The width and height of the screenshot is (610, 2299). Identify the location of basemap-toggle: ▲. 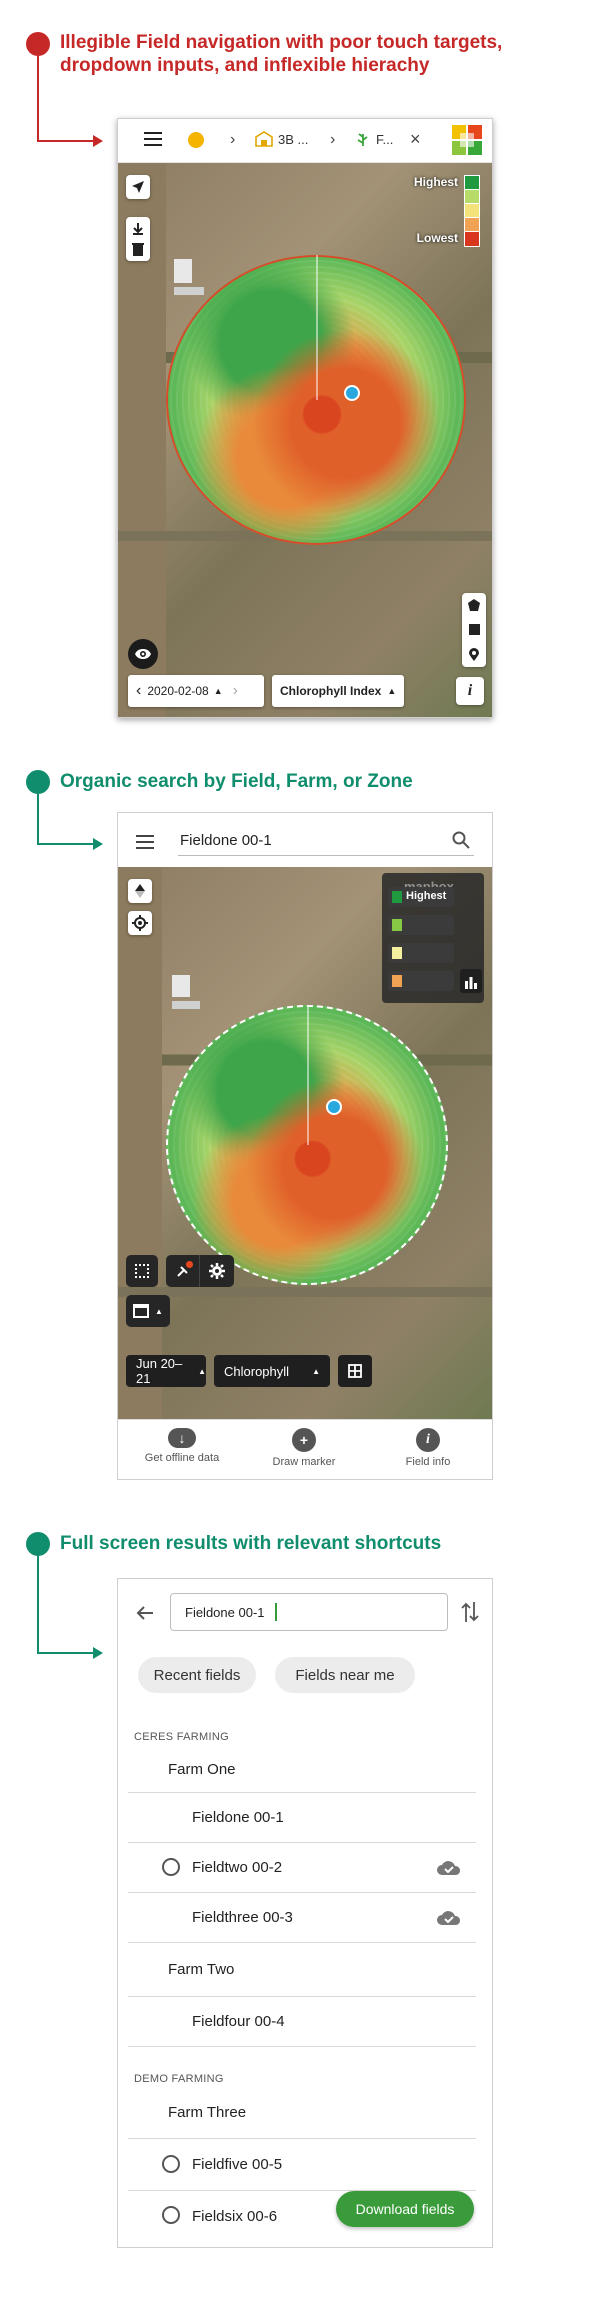
(148, 1311).